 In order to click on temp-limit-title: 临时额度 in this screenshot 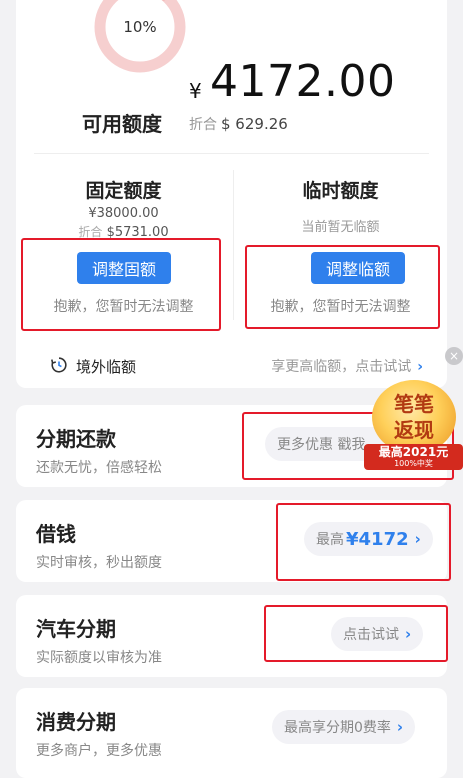, I will do `click(340, 191)`.